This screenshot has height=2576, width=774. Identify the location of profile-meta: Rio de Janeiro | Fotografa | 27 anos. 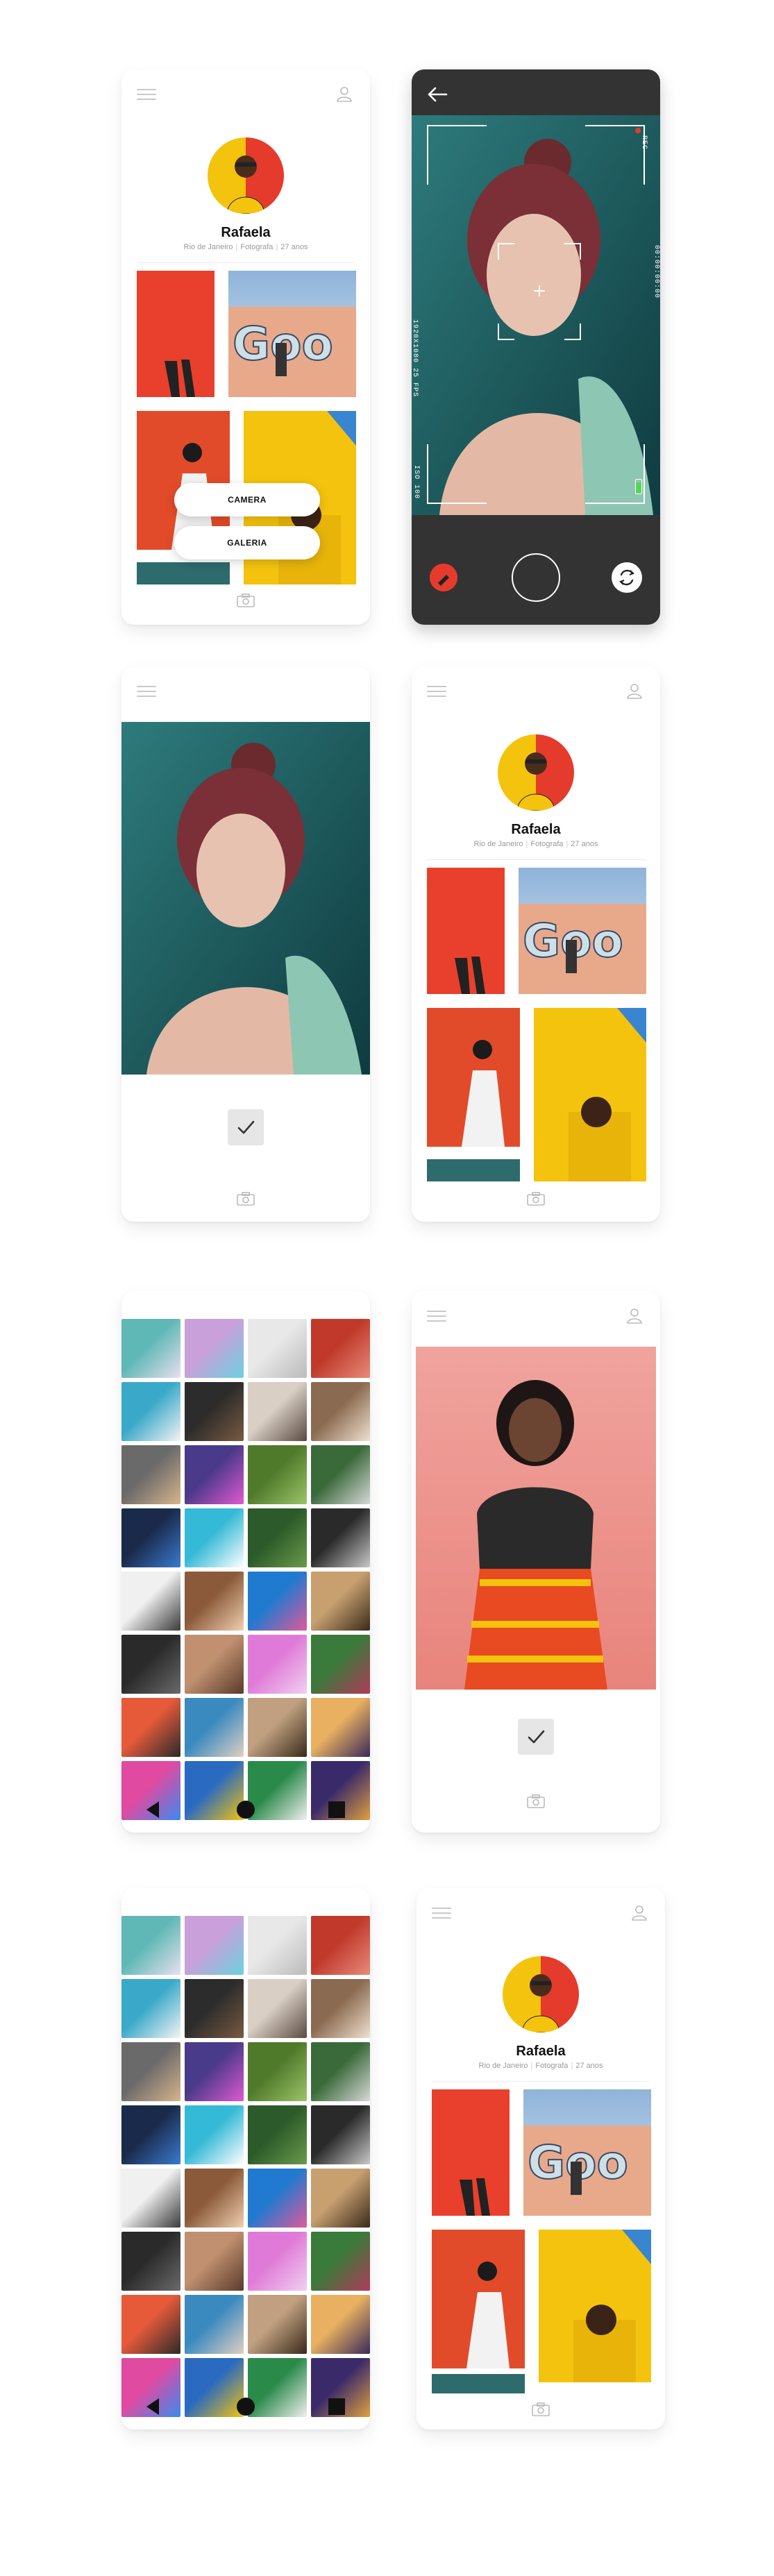
(540, 2066).